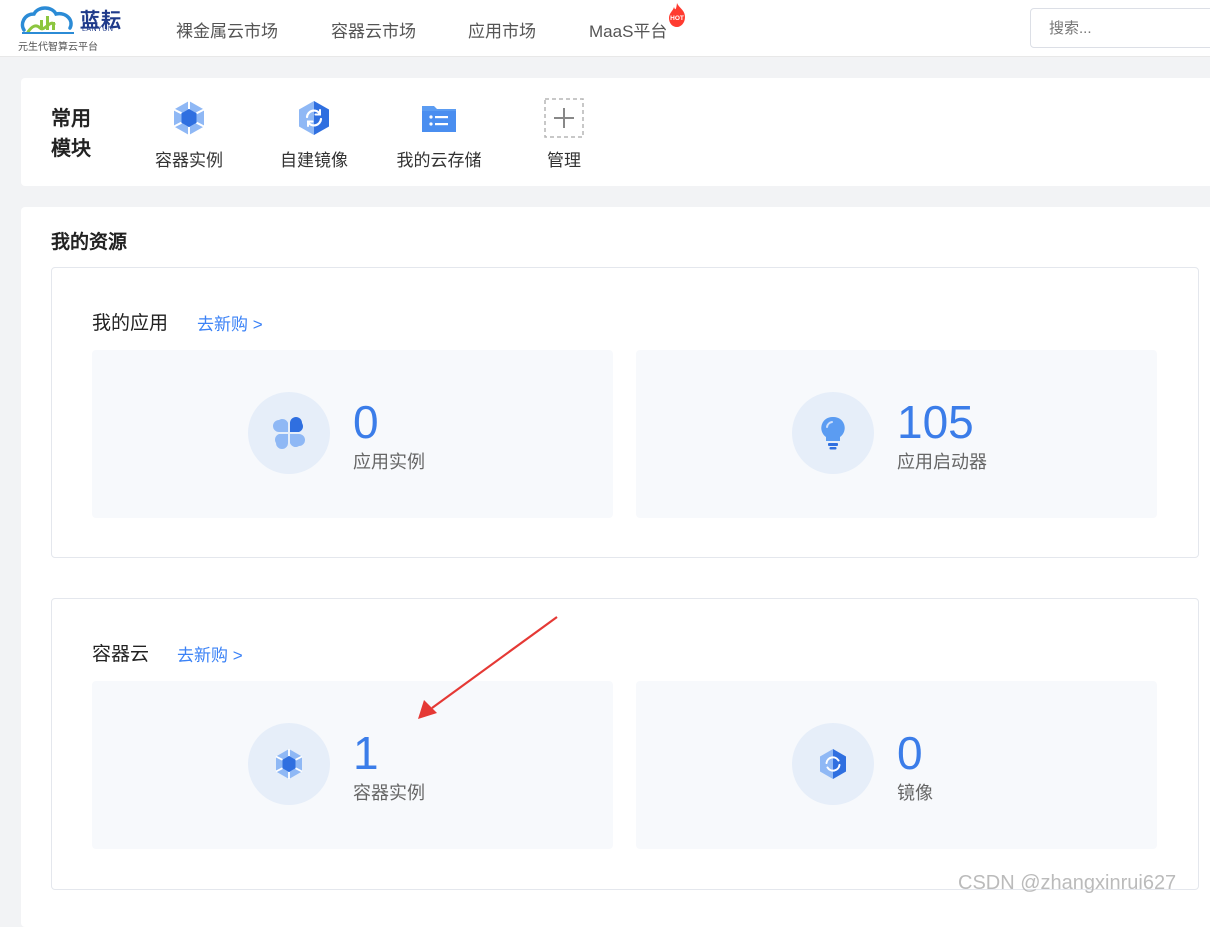 This screenshot has height=927, width=1210. I want to click on module-custom-image: 自建镜像, so click(314, 134).